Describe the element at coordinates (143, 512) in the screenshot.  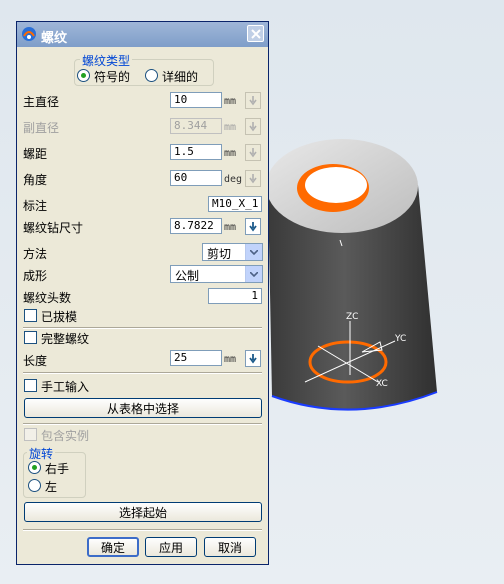
I see `select-start-button: 选择起始` at that location.